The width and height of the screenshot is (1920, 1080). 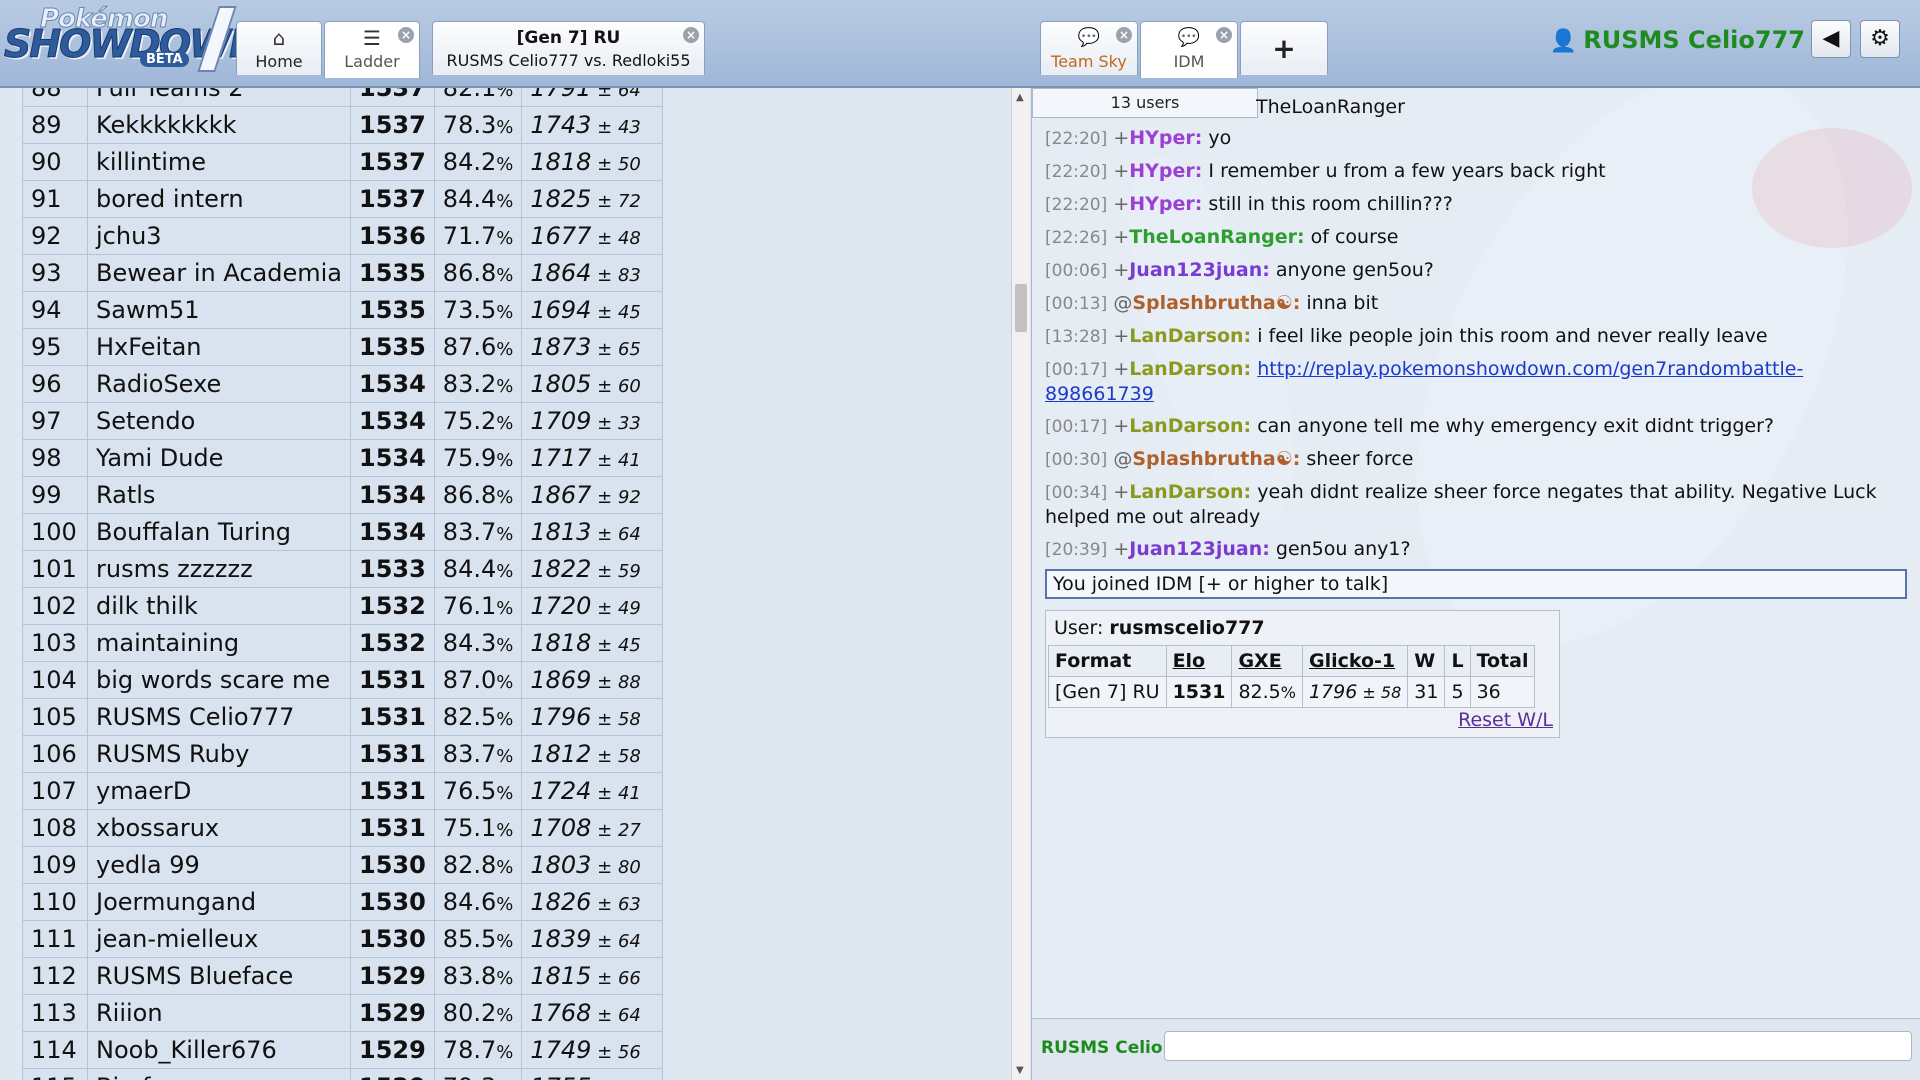 I want to click on ladder-player-name: Noob_Killer676, so click(x=219, y=1050).